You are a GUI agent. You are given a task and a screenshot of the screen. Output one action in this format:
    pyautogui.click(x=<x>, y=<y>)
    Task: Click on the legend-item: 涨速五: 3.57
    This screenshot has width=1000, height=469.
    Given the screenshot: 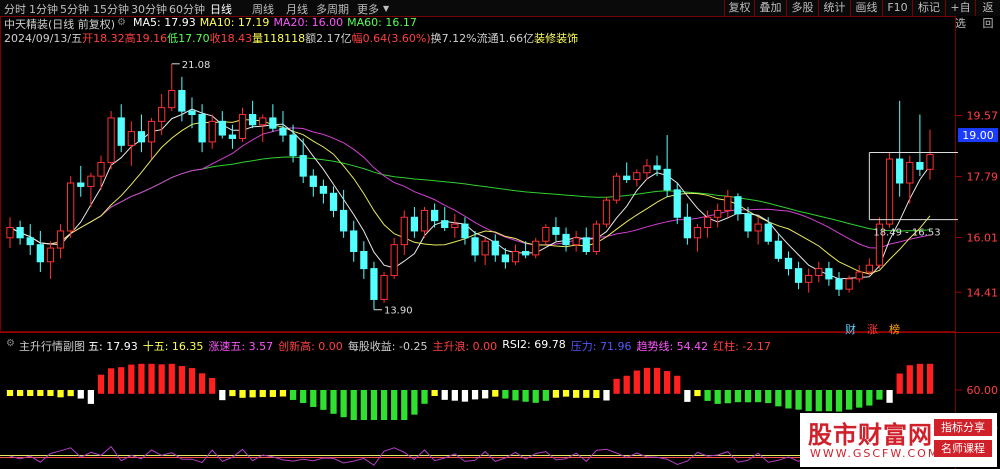 What is the action you would take?
    pyautogui.click(x=241, y=346)
    